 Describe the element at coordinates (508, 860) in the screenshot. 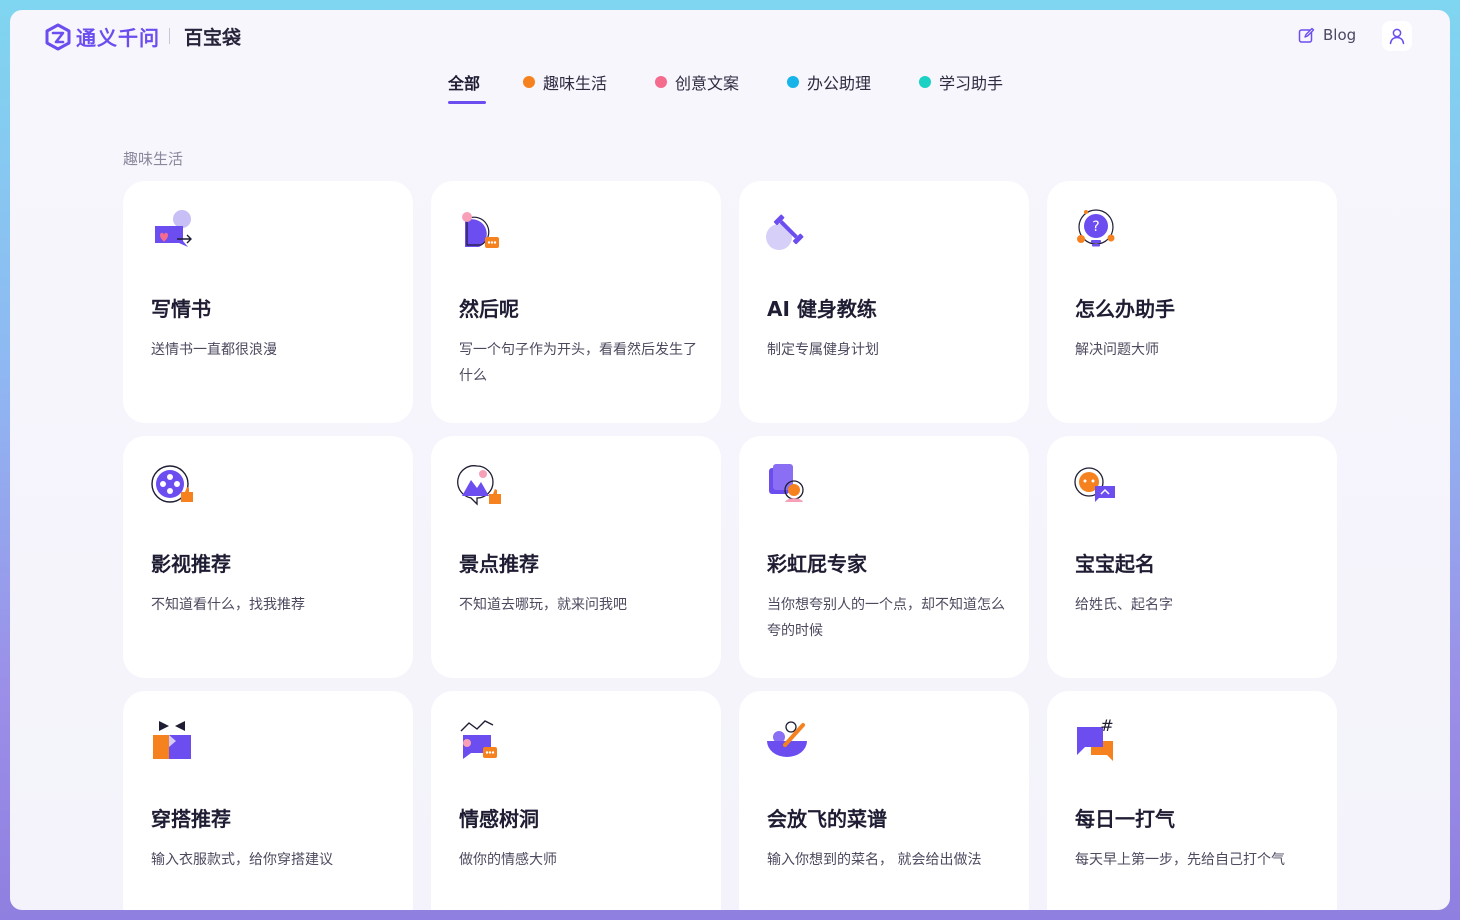

I see `card-description: 做你的情感大师` at that location.